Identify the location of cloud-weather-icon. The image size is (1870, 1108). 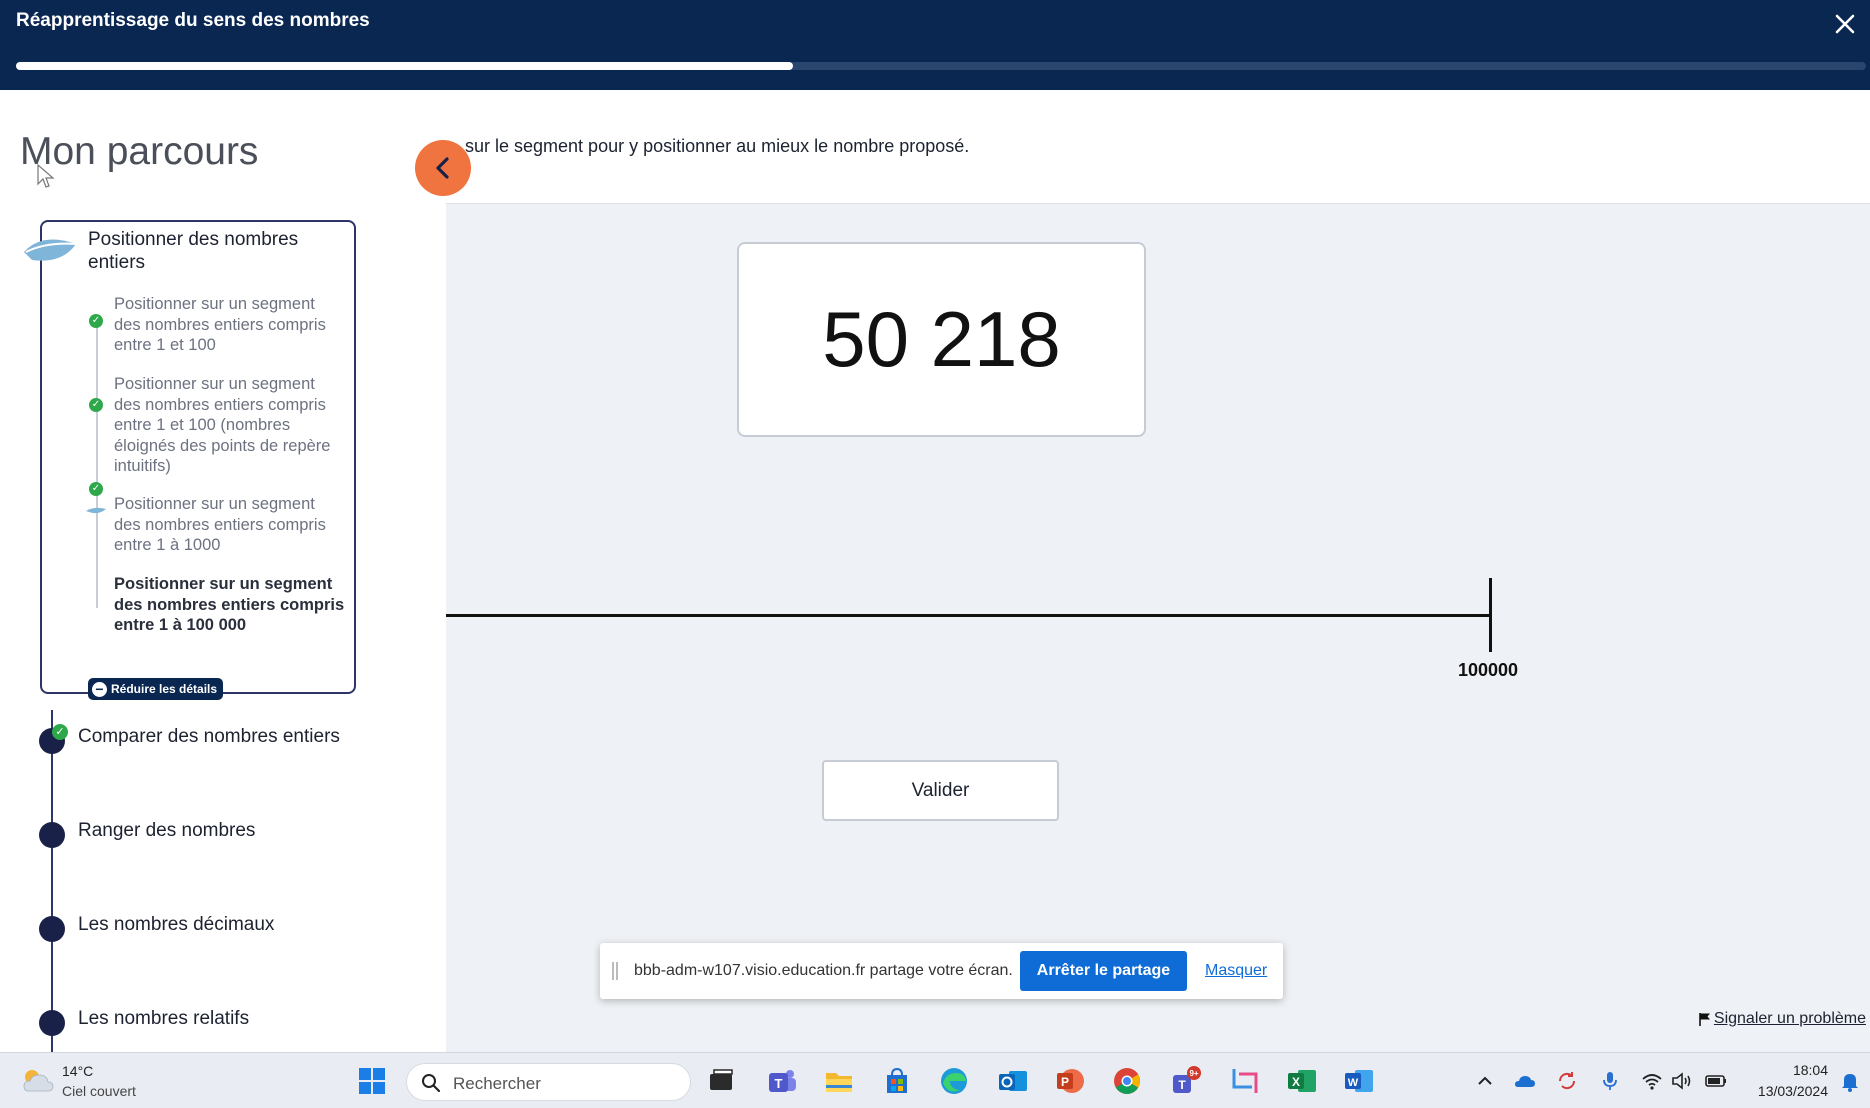
(38, 1080).